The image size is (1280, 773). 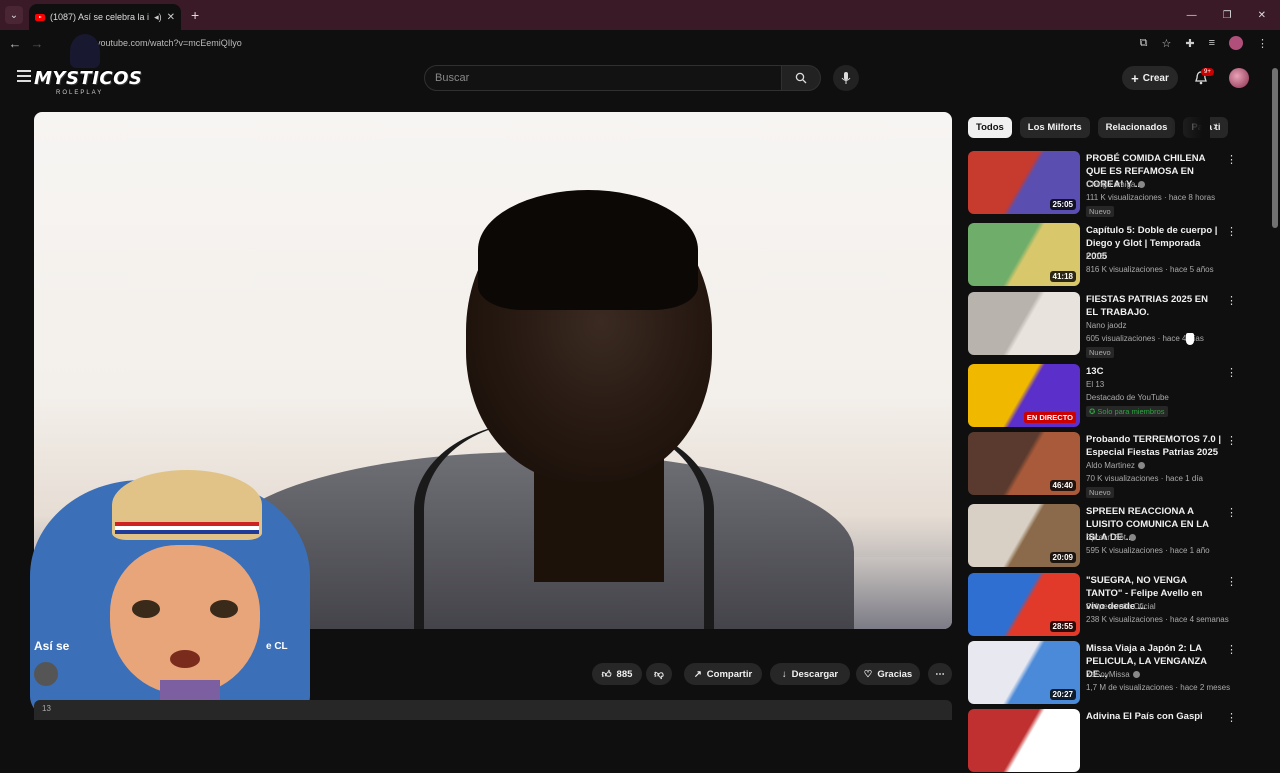 What do you see at coordinates (1212, 43) in the screenshot?
I see `media-icon: ≡` at bounding box center [1212, 43].